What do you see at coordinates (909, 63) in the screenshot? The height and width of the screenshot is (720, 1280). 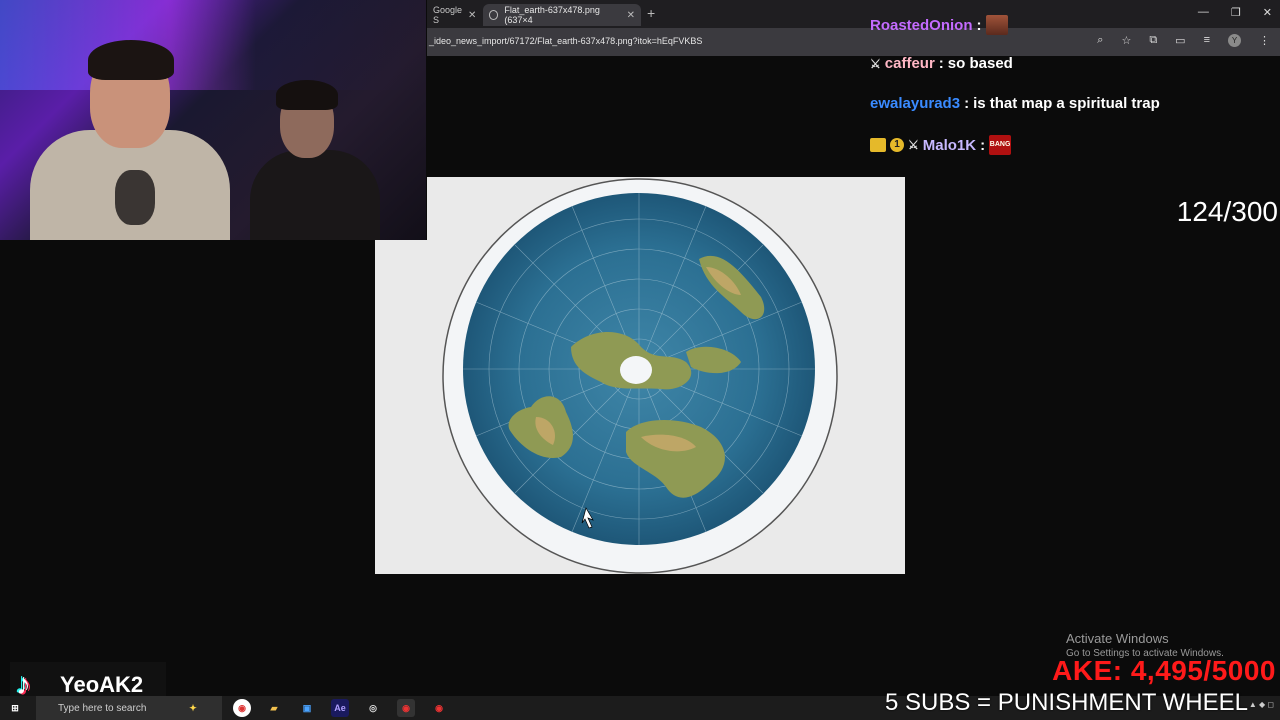 I see `chat-username: caffeur` at bounding box center [909, 63].